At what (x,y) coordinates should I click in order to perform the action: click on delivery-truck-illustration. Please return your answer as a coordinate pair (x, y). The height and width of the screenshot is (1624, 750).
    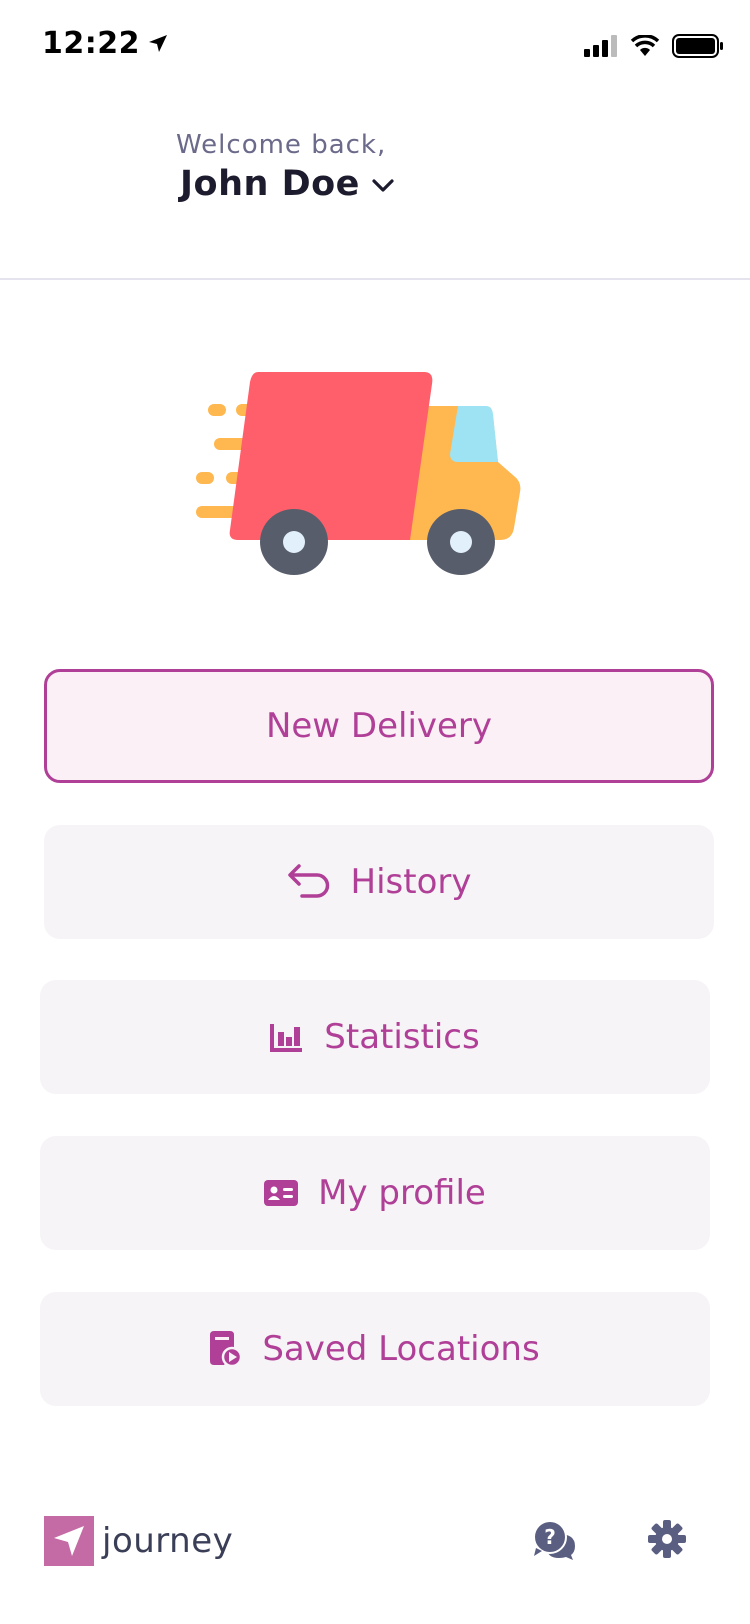
    Looking at the image, I should click on (358, 473).